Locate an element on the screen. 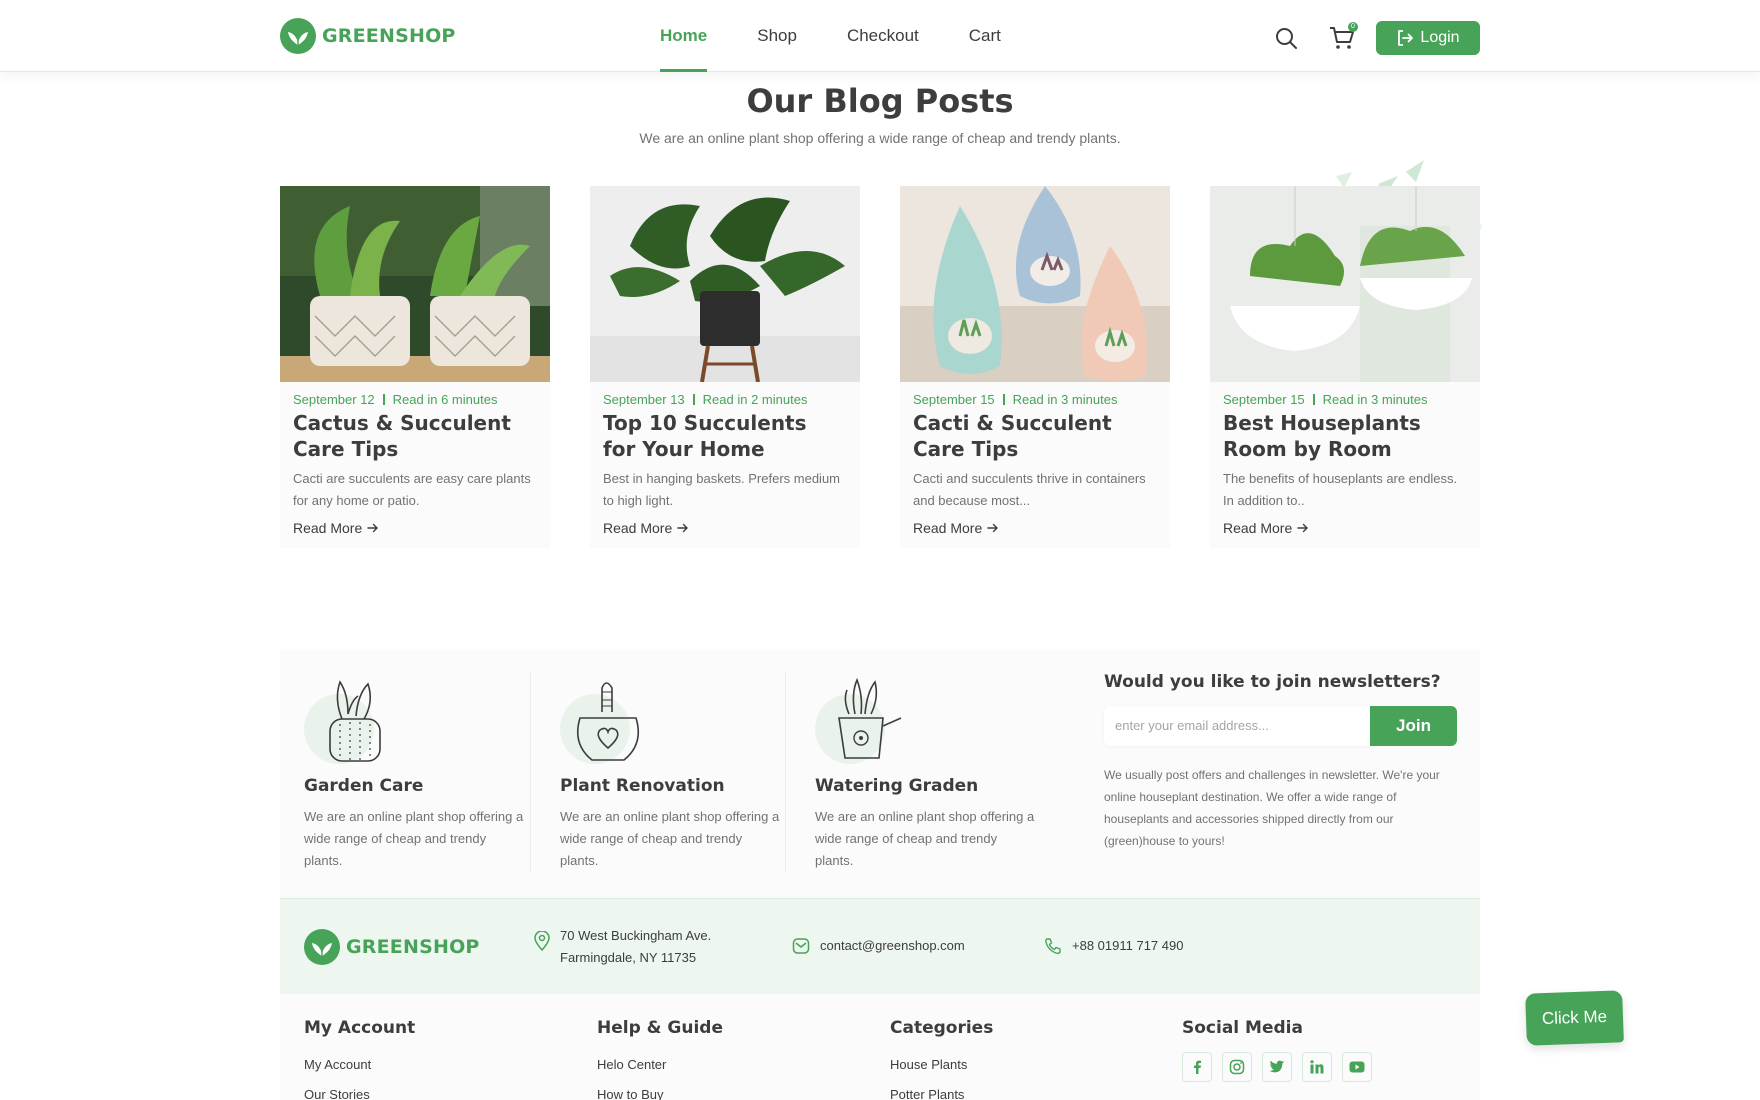 The height and width of the screenshot is (1100, 1760). feature-title: Garden Care is located at coordinates (364, 786).